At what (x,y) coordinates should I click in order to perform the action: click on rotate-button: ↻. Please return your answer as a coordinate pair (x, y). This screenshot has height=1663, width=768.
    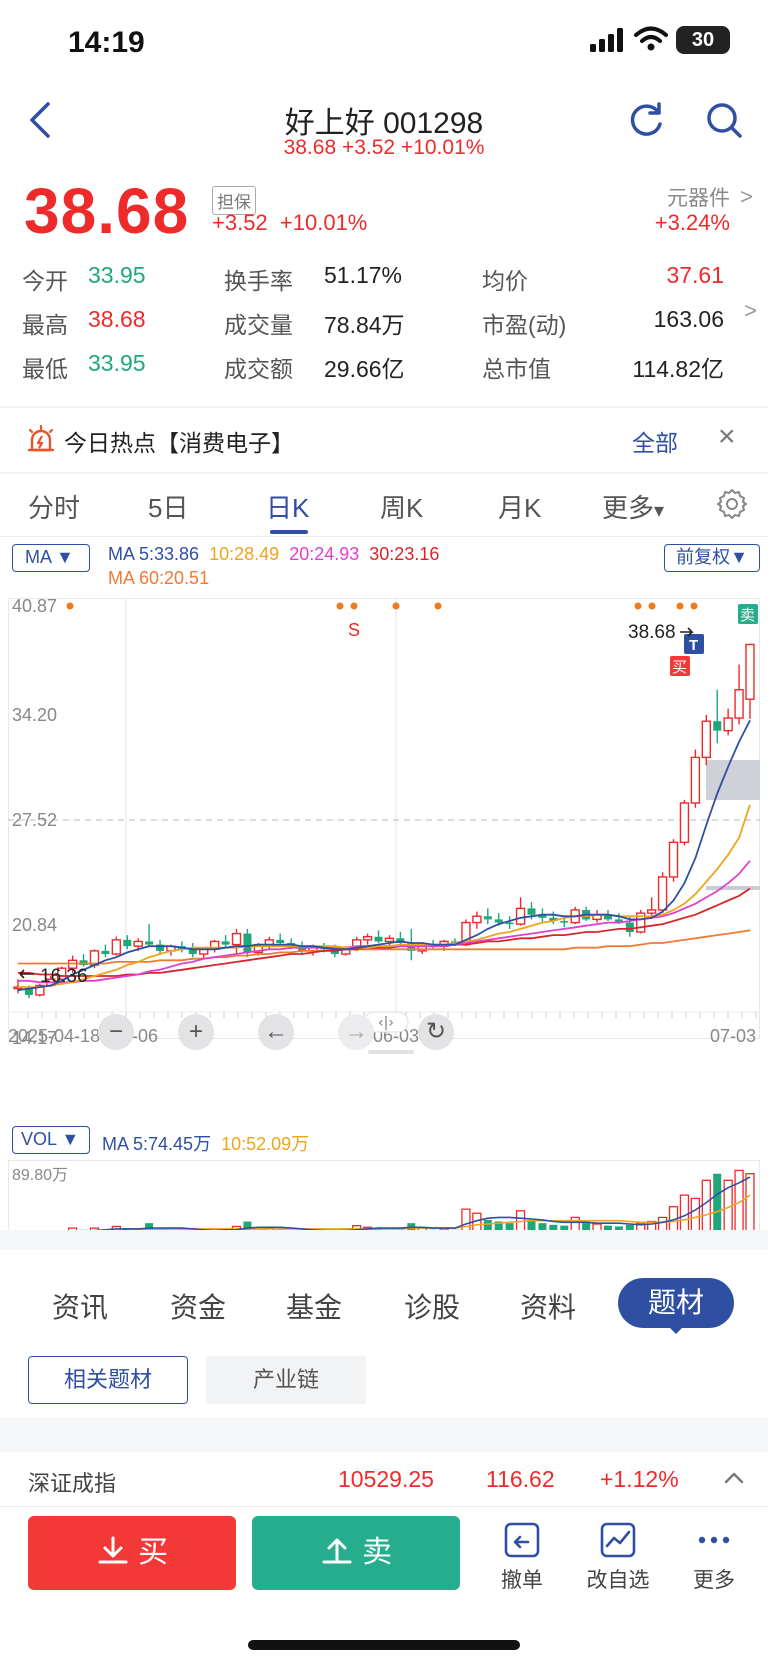
    Looking at the image, I should click on (436, 1032).